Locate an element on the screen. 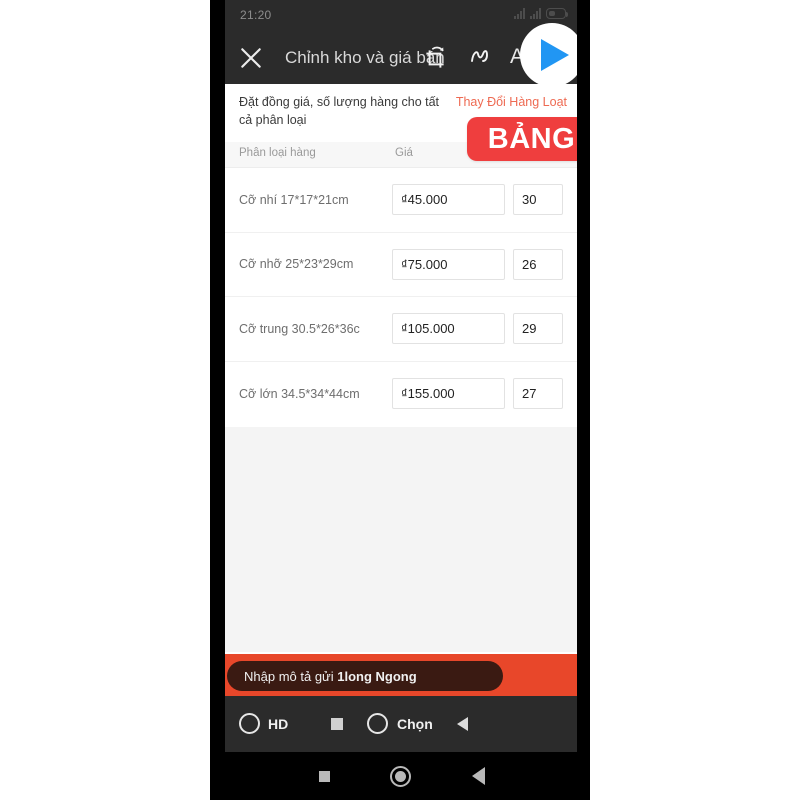  signal-bars-icon is located at coordinates (519, 13).